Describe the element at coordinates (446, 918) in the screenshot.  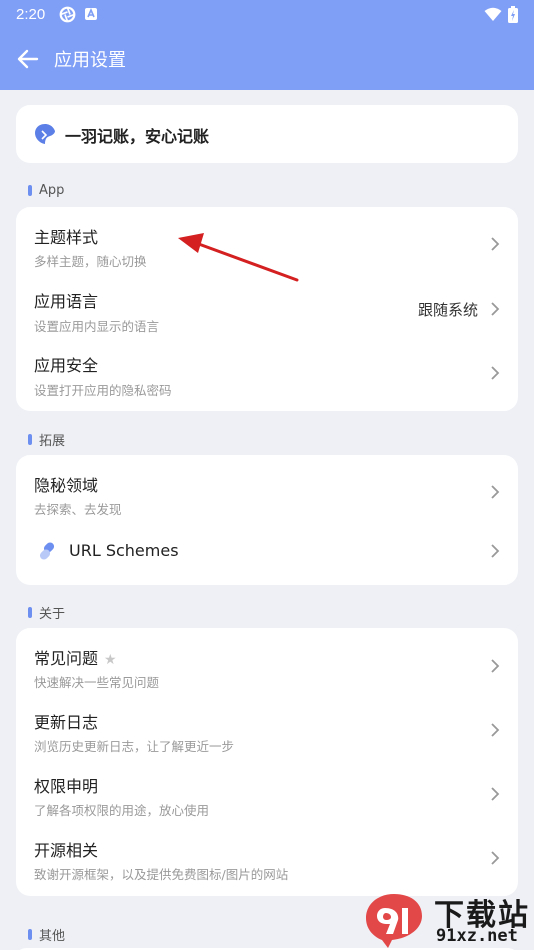
I see `watermark-logo: 下载站 91xz.net` at that location.